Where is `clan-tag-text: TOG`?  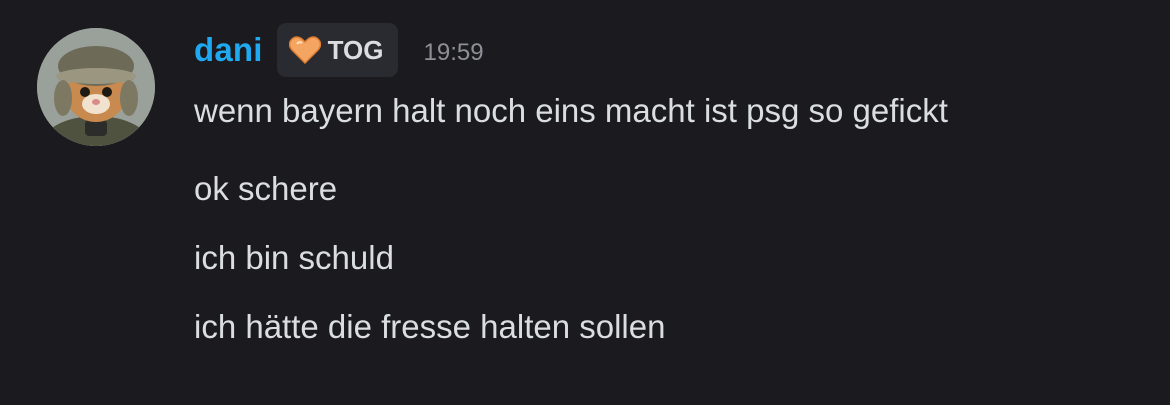
clan-tag-text: TOG is located at coordinates (355, 49).